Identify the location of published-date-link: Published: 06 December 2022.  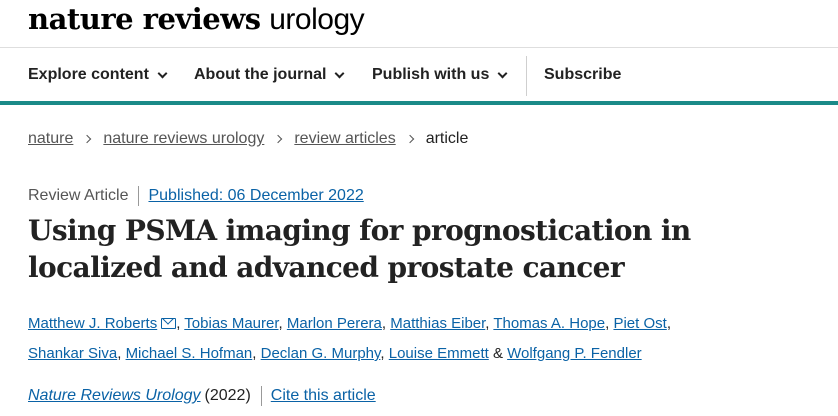
(255, 196).